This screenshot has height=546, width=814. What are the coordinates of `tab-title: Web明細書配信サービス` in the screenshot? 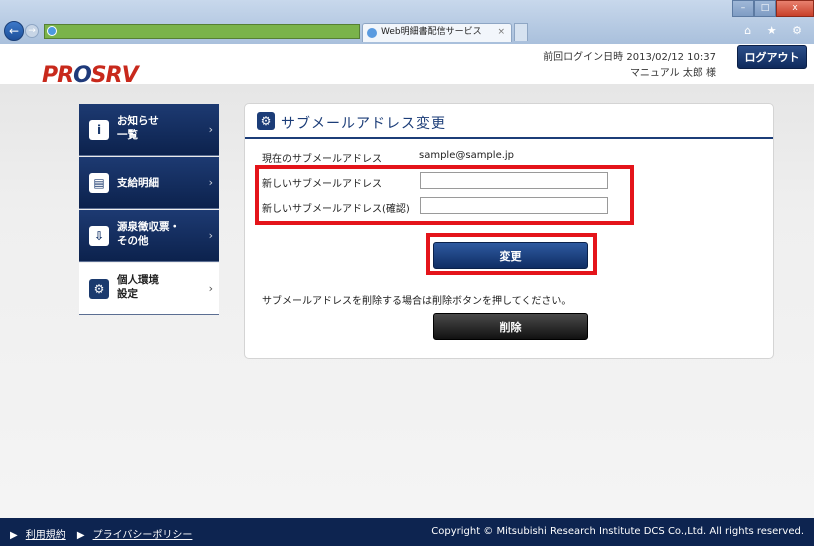 It's located at (431, 32).